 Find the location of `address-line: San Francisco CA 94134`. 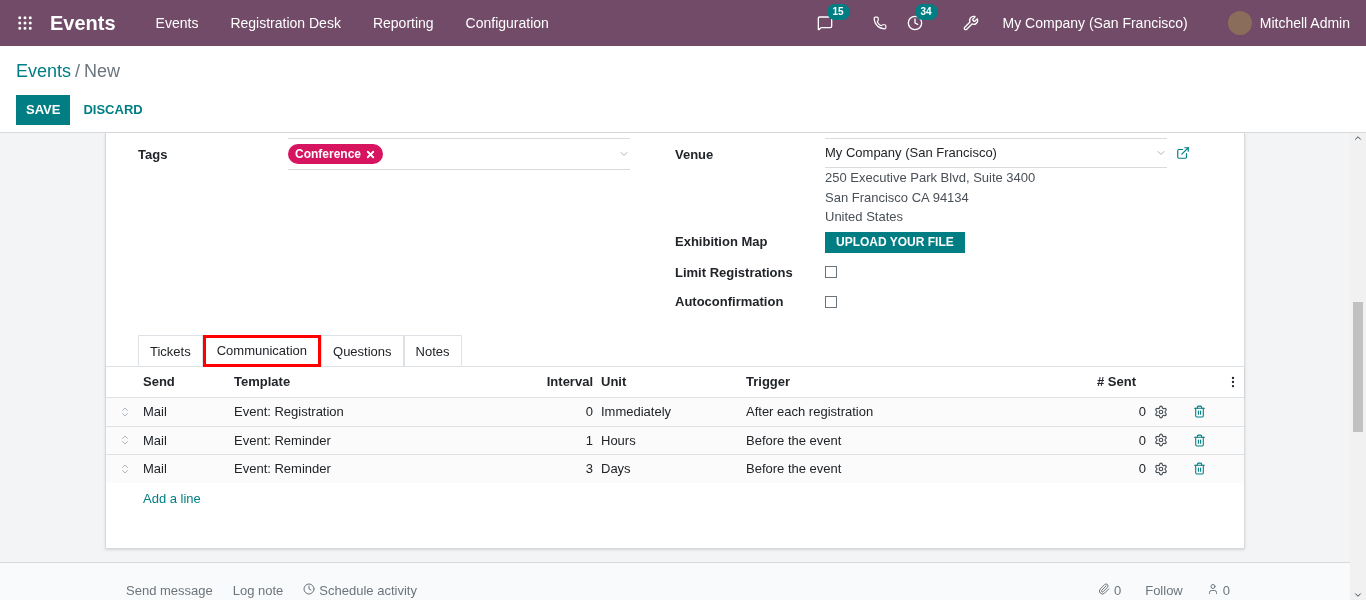

address-line: San Francisco CA 94134 is located at coordinates (897, 197).